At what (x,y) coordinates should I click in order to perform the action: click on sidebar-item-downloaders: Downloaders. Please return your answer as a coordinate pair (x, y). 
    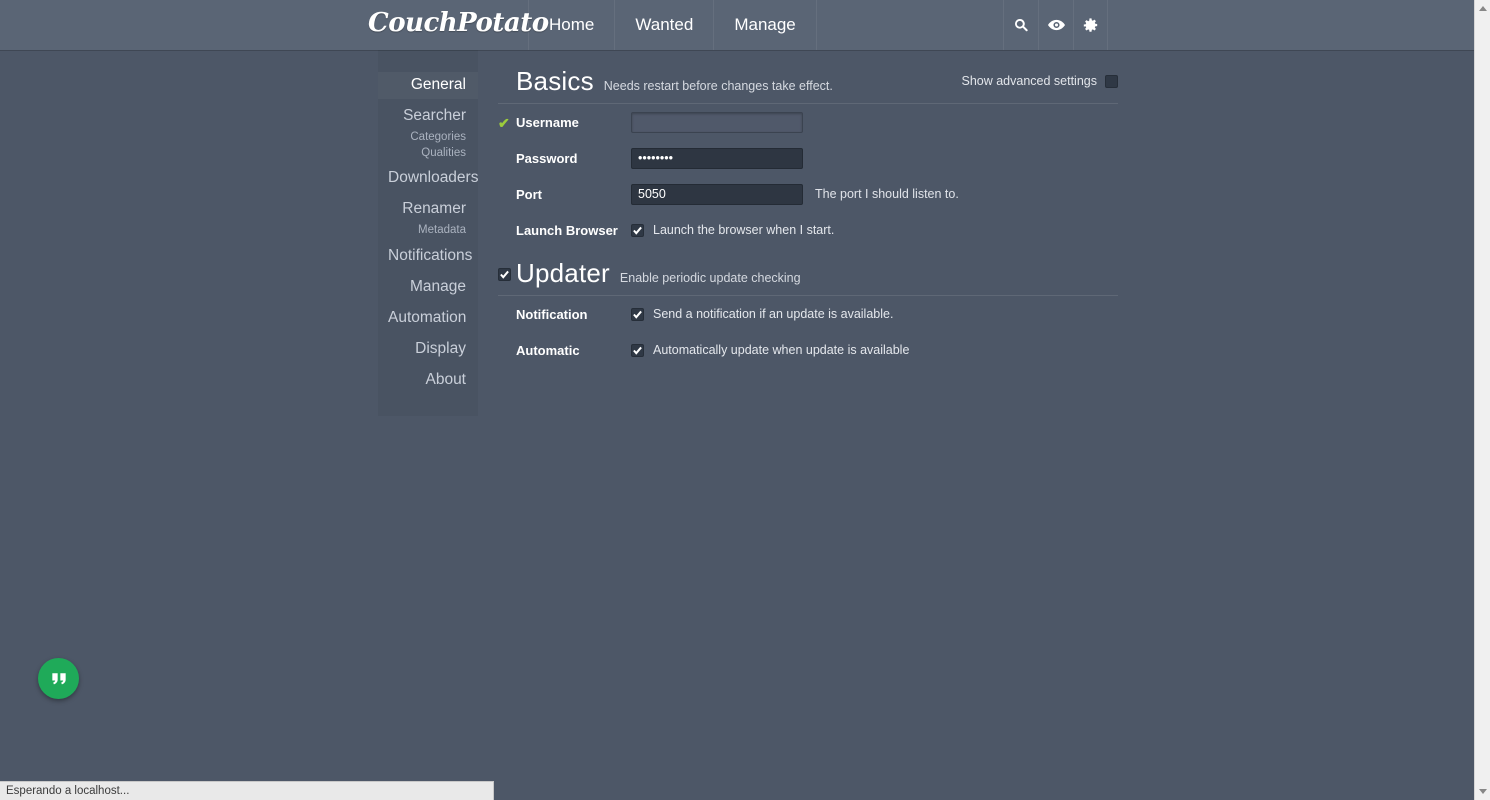
    Looking at the image, I should click on (428, 178).